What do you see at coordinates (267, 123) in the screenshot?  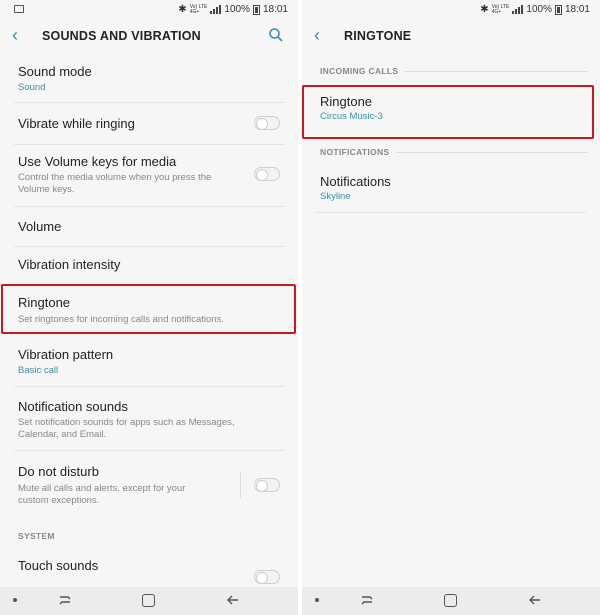 I see `vibrate-toggle` at bounding box center [267, 123].